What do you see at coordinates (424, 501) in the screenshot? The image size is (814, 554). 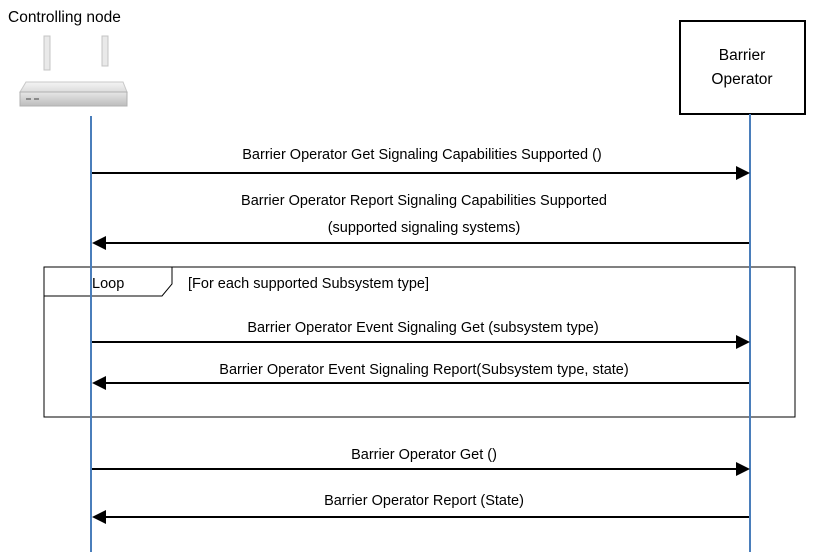 I see `message-label: Barrier Operator Report (State)` at bounding box center [424, 501].